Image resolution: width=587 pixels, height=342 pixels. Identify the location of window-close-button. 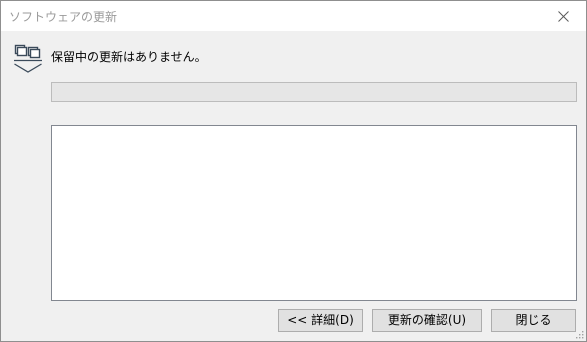
(563, 16).